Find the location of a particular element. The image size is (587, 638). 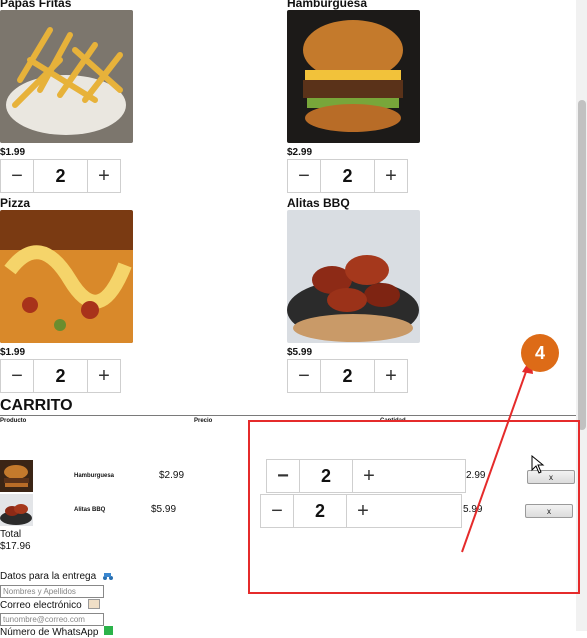

annotation-arrow is located at coordinates (497, 455).